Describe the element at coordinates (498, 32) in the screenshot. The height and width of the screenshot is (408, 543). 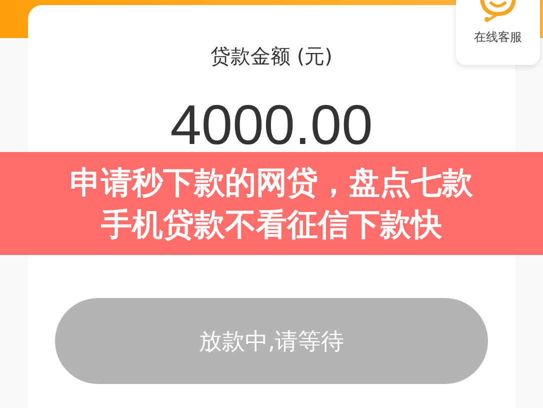
I see `customer-service-button: 在线客服` at that location.